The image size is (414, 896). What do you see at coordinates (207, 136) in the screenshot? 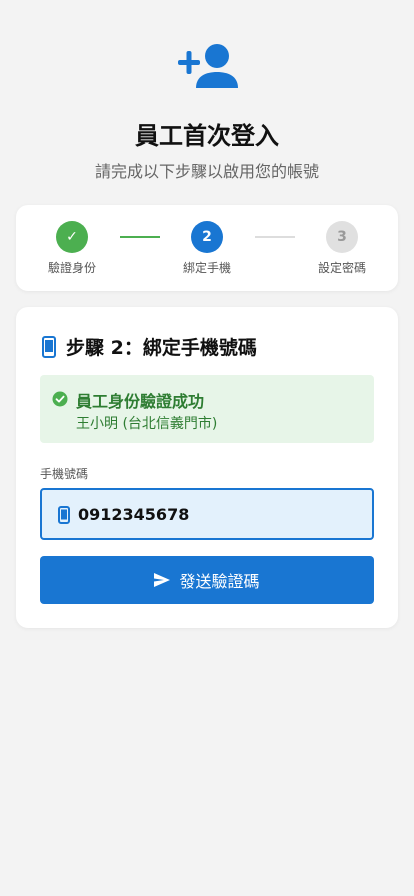
I see `page-title: 員工首次登入` at bounding box center [207, 136].